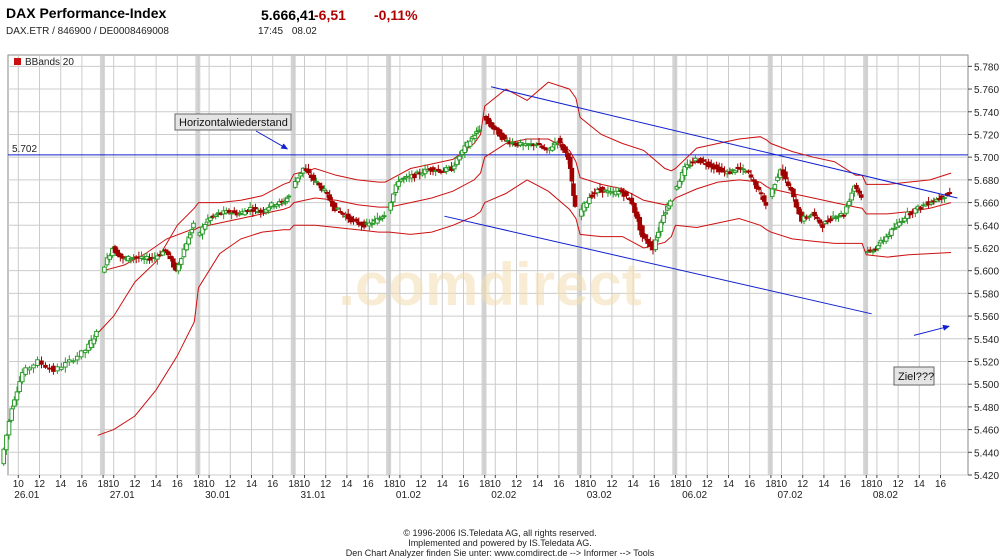 The image size is (1000, 558). I want to click on price-change: -6,51, so click(330, 15).